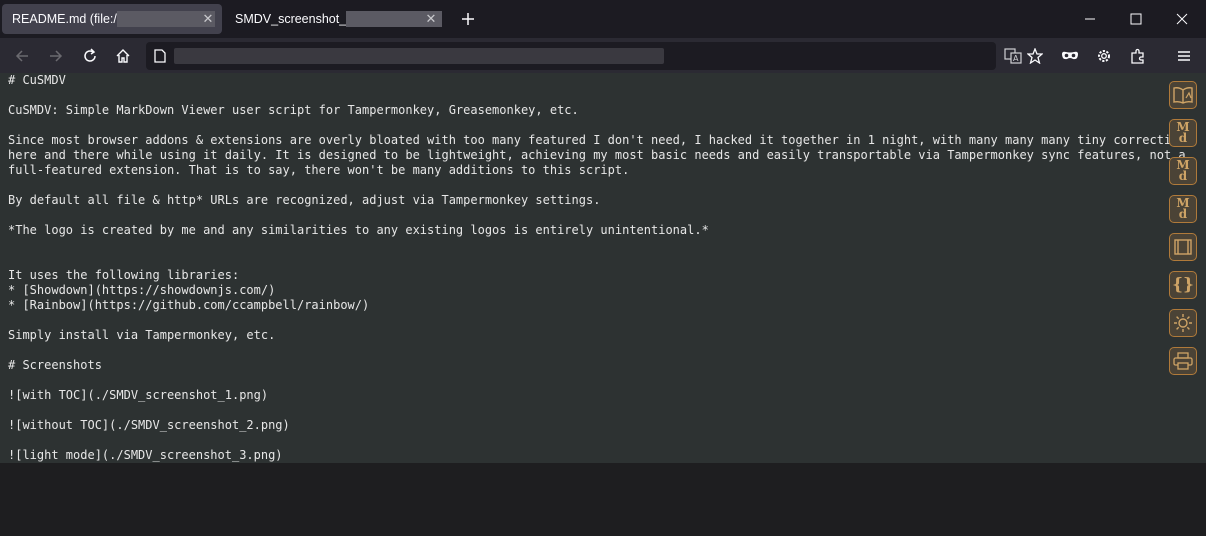  Describe the element at coordinates (603, 19) in the screenshot. I see `tab-strip: README.md (file:/ ✕ SMDV_screenshot_ ✕` at that location.